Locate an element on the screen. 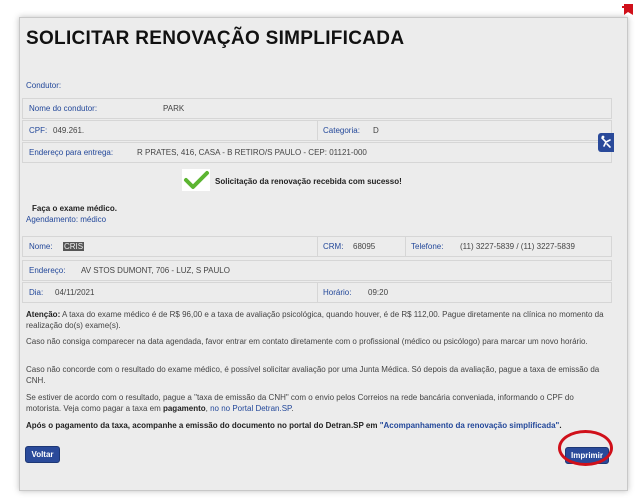 This screenshot has width=640, height=503. medico-nome-value: CRIS is located at coordinates (74, 246).